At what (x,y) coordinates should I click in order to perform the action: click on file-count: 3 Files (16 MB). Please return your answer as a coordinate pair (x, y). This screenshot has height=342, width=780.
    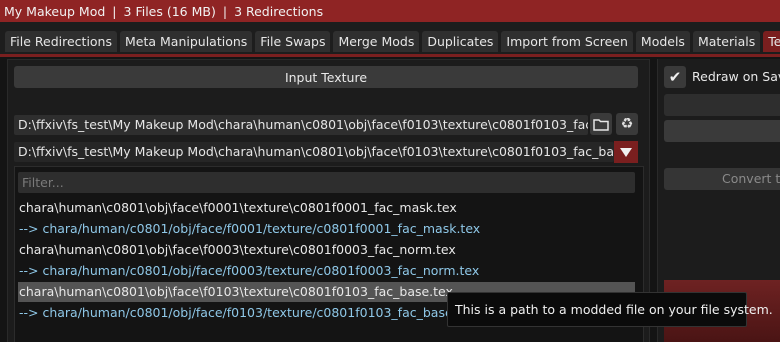
    Looking at the image, I should click on (169, 11).